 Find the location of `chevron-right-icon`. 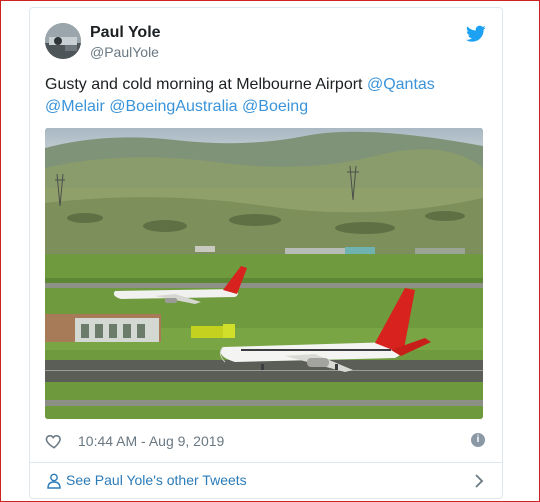

chevron-right-icon is located at coordinates (479, 481).